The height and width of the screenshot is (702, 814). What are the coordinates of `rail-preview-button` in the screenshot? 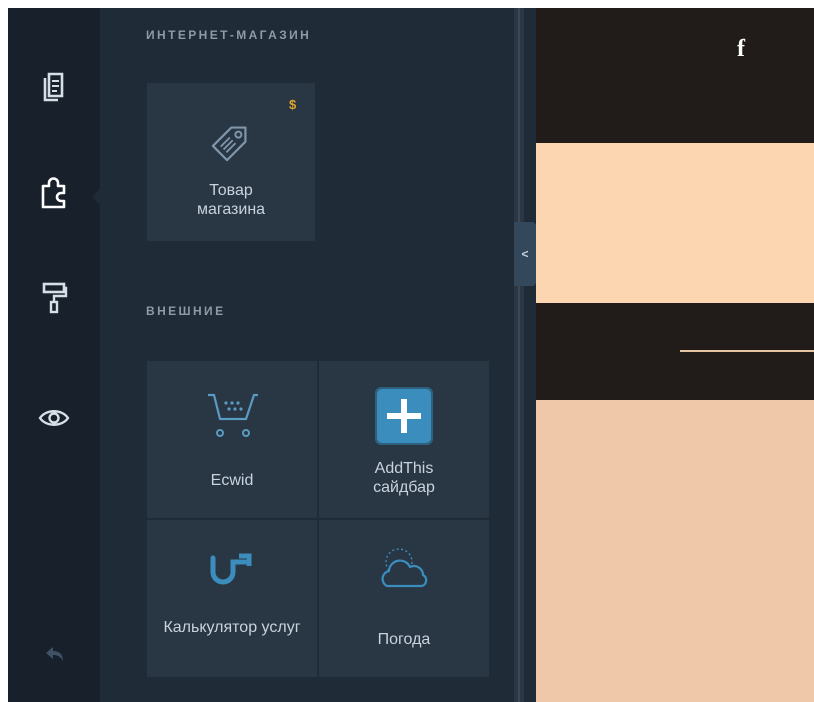 It's located at (54, 418).